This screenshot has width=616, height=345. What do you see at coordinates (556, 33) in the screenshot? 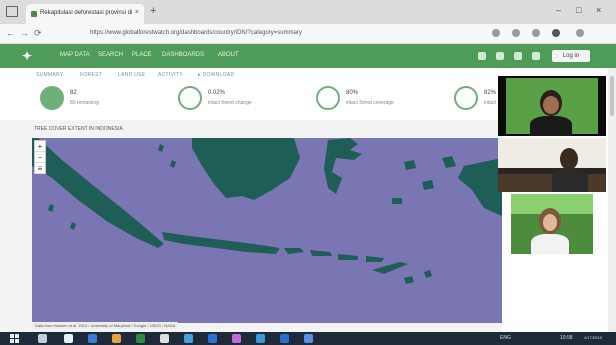
I see `profile-icon` at bounding box center [556, 33].